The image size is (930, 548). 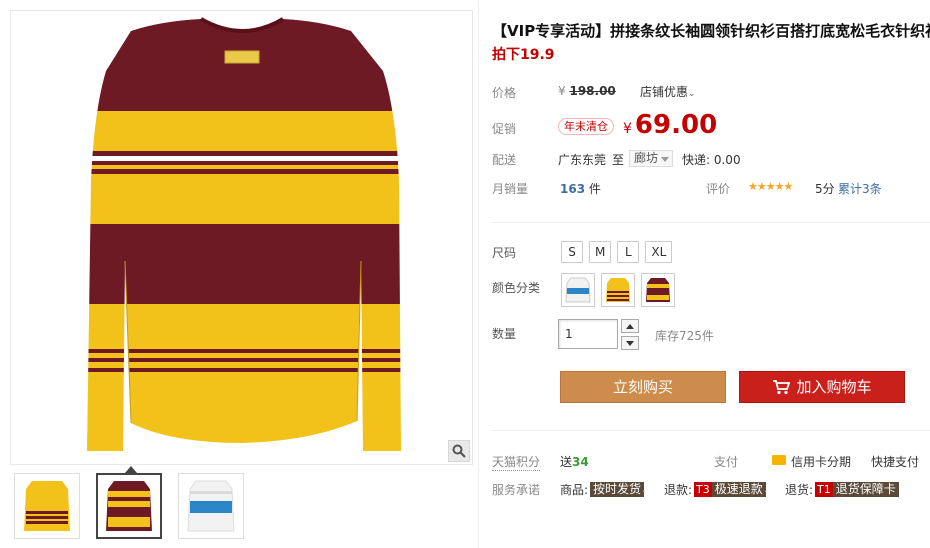 I want to click on color-option-maroon-yellow, so click(x=658, y=290).